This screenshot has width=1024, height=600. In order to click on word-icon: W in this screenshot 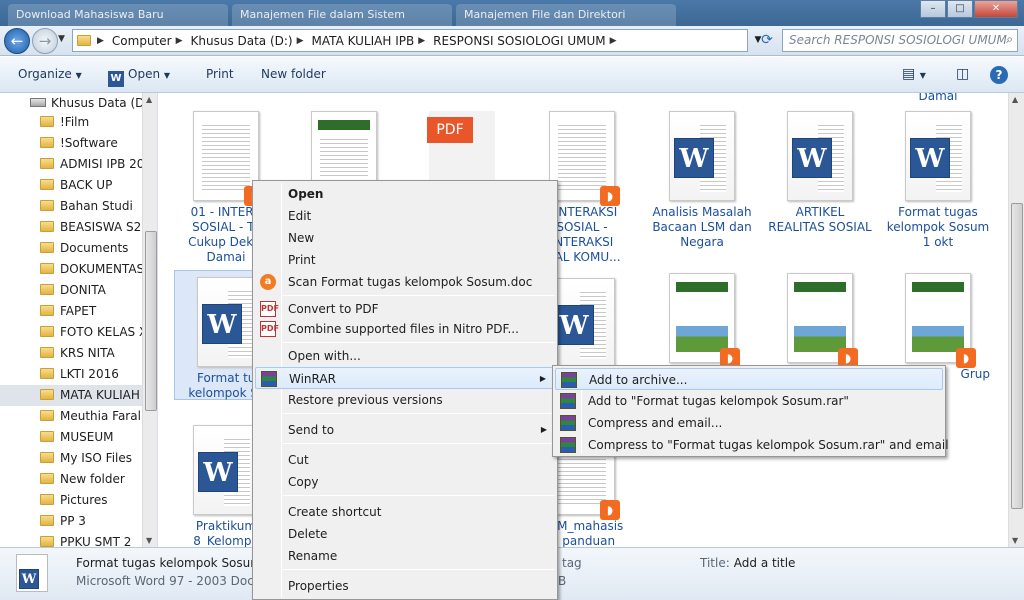, I will do `click(116, 79)`.